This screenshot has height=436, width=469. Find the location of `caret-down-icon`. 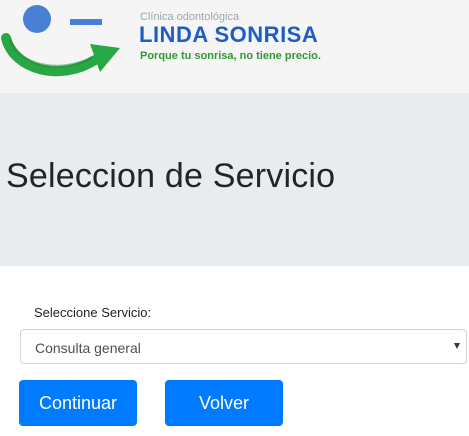

caret-down-icon is located at coordinates (457, 346).